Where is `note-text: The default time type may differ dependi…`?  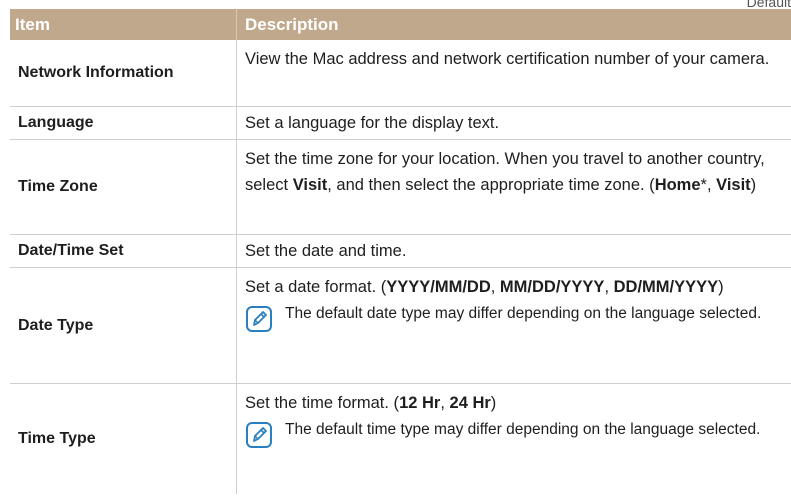
note-text: The default time type may differ dependi… is located at coordinates (523, 429).